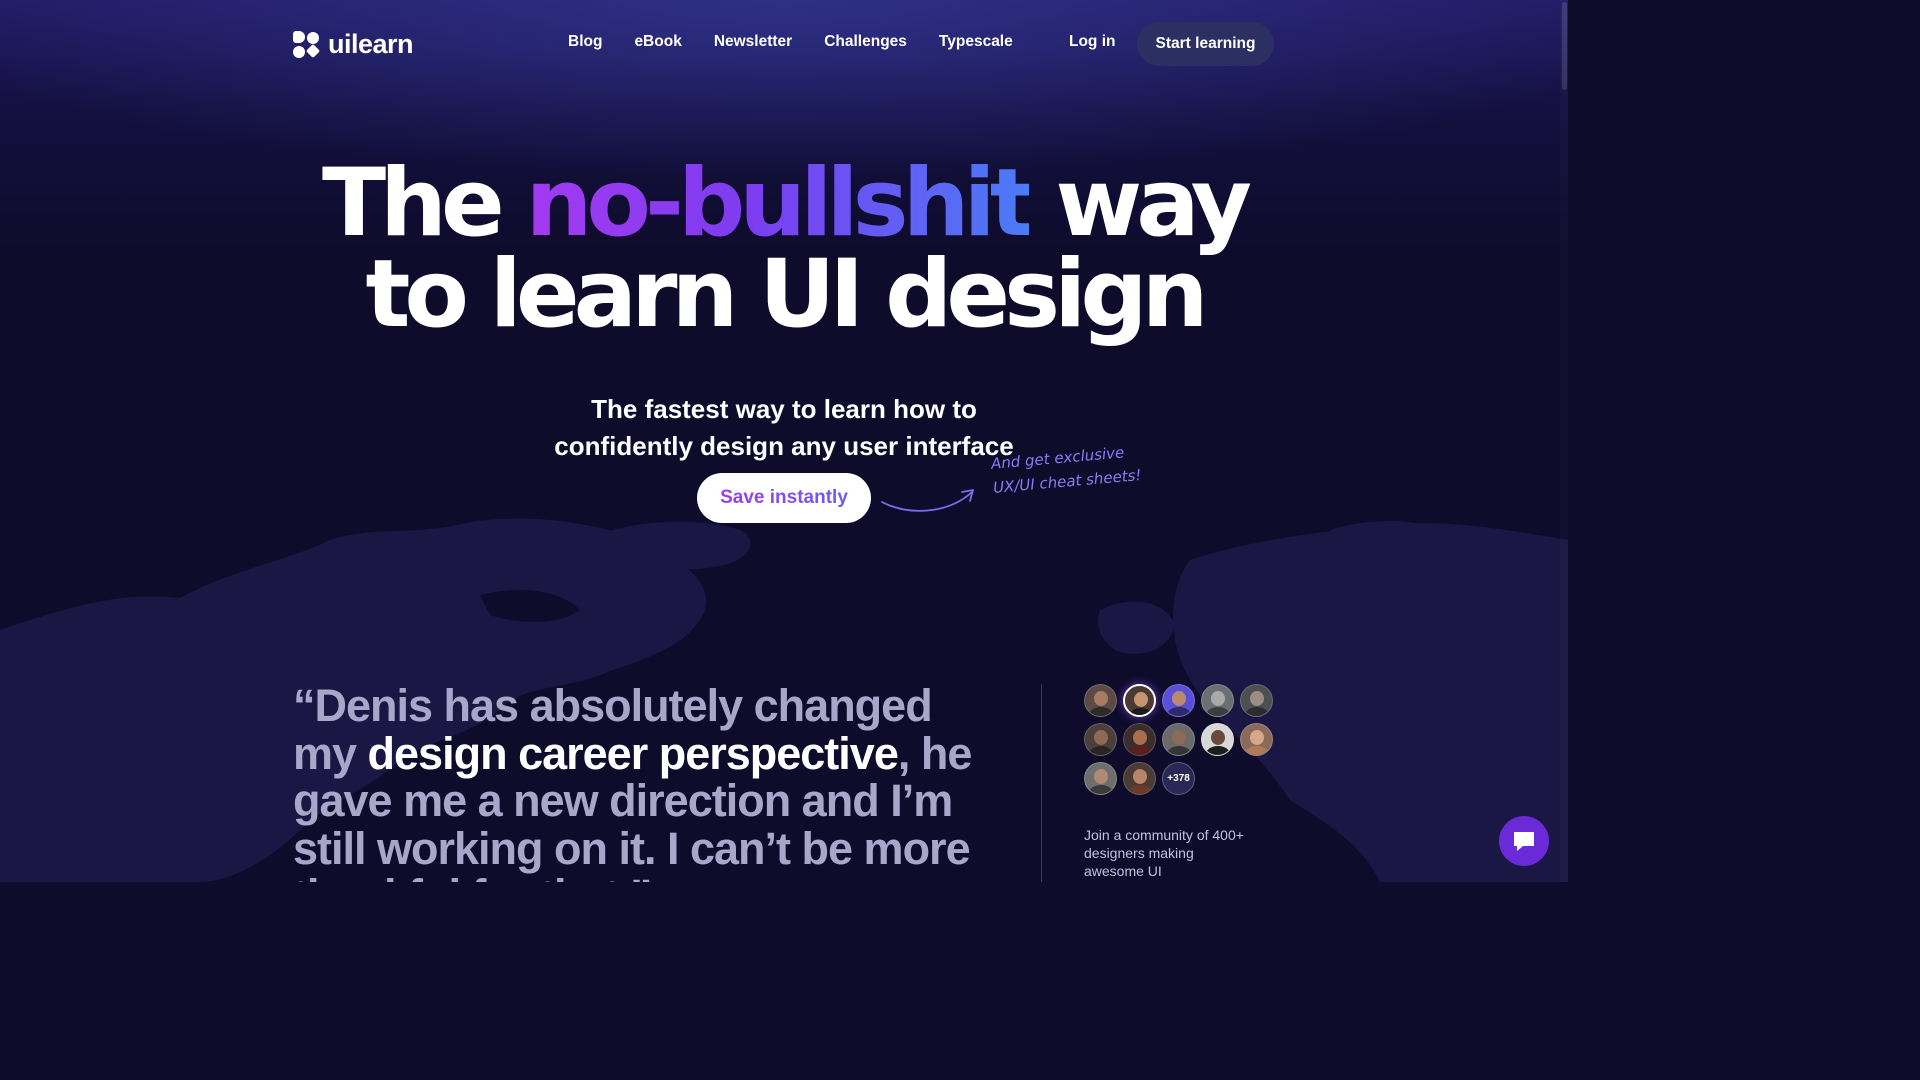  What do you see at coordinates (976, 42) in the screenshot?
I see `nav-link-typescale: Typescale` at bounding box center [976, 42].